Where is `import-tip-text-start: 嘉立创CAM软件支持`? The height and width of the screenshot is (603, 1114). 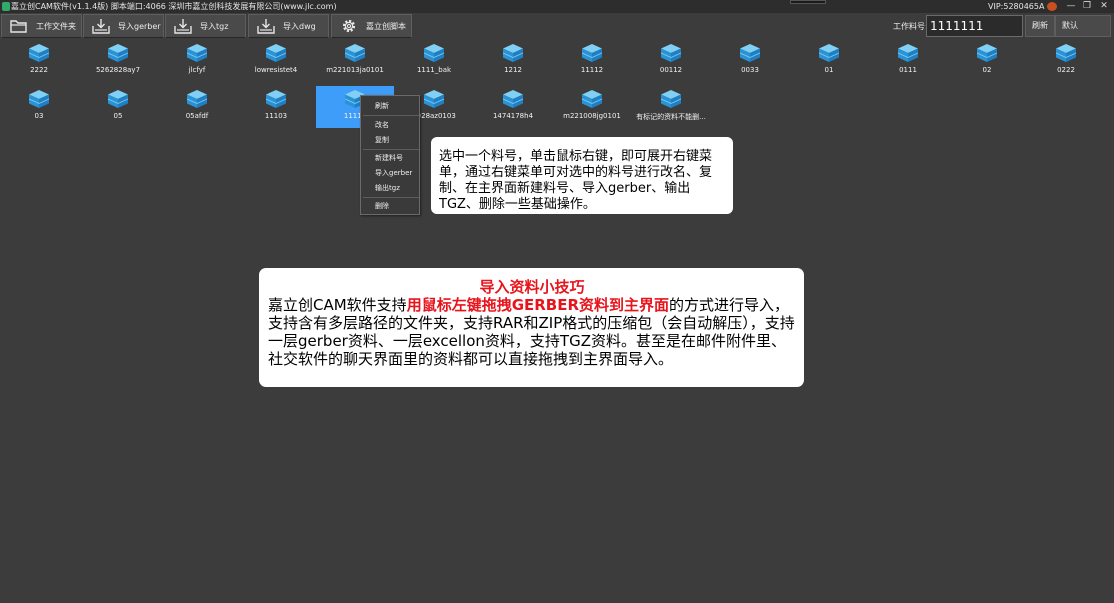 import-tip-text-start: 嘉立创CAM软件支持 is located at coordinates (337, 305).